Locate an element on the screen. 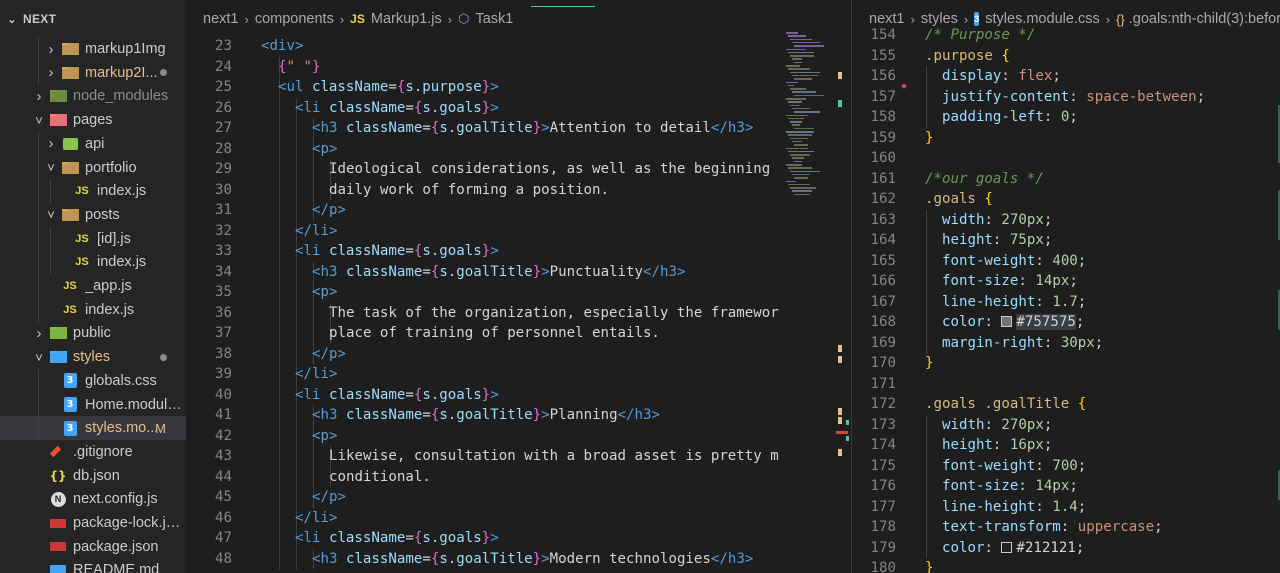 The width and height of the screenshot is (1280, 573). code-line: line-height: 1.7; is located at coordinates (1065, 302).